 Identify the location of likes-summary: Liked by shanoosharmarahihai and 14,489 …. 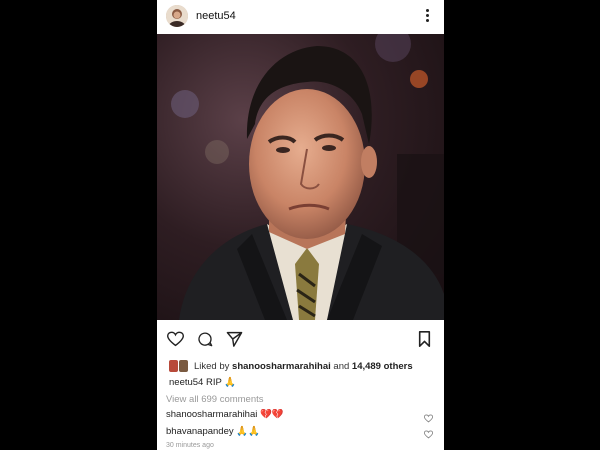
(304, 366).